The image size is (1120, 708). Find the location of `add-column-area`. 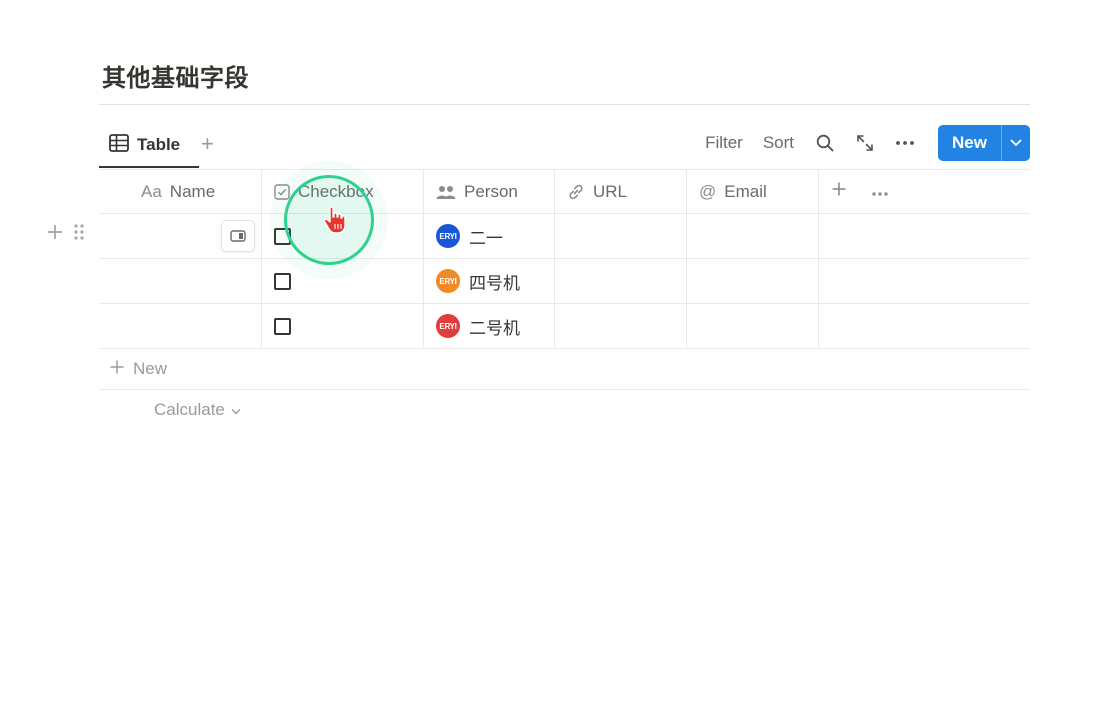

add-column-area is located at coordinates (924, 191).